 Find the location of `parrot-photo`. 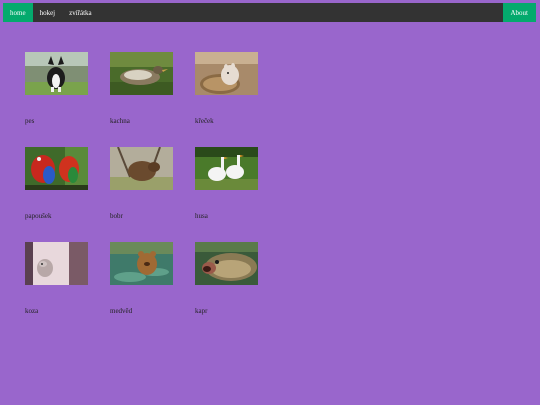

parrot-photo is located at coordinates (56, 168).